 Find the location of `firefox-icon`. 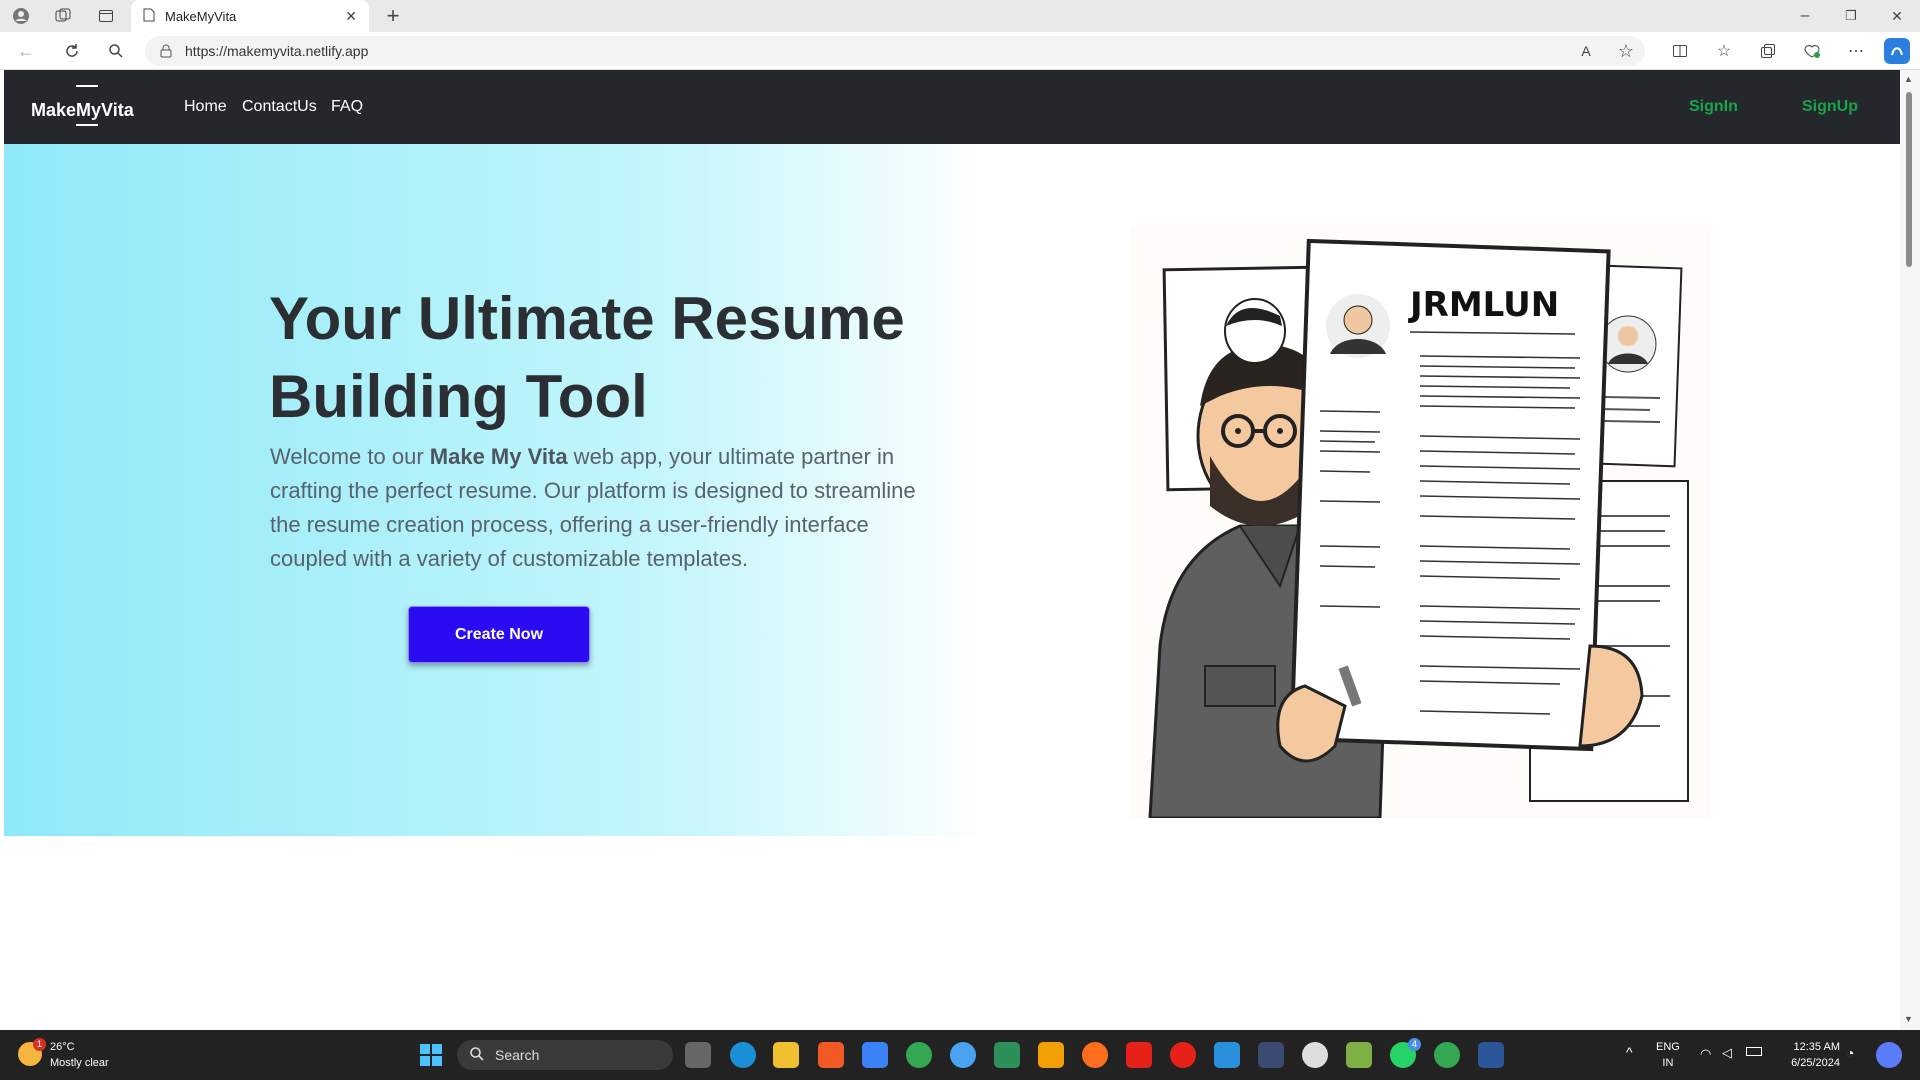

firefox-icon is located at coordinates (1095, 1055).